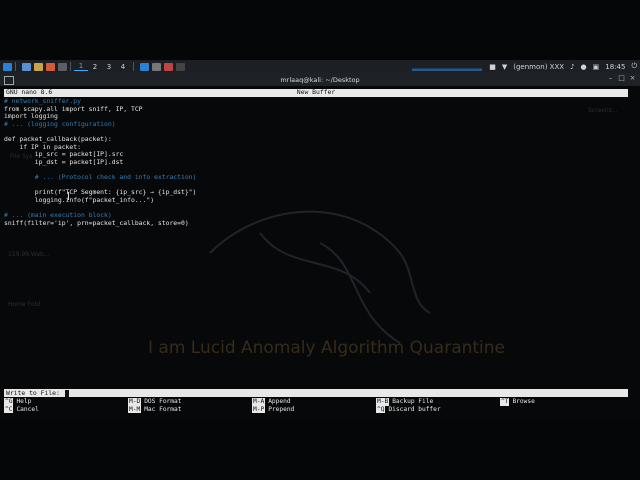  I want to click on shortcut-key: ^Q, so click(381, 409).